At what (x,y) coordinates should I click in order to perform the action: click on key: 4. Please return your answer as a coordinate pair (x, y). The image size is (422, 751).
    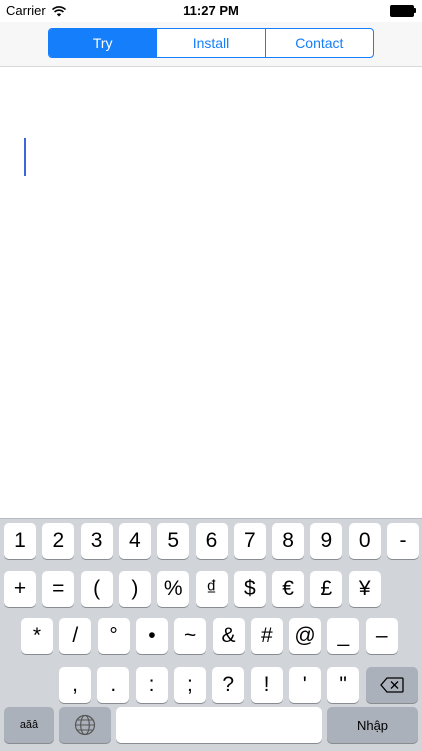
    Looking at the image, I should click on (134, 541).